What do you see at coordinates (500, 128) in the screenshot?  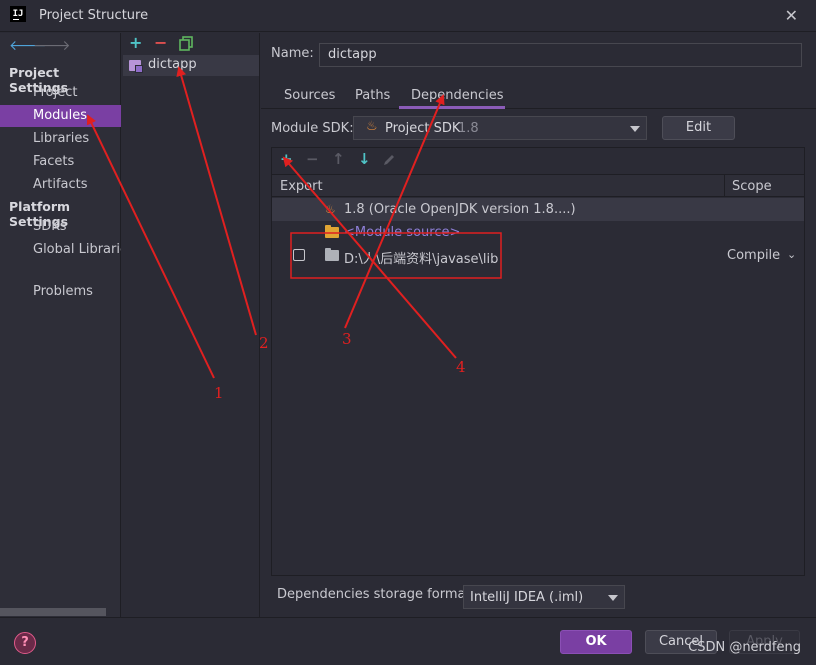 I see `module-sdk-dropdown: ♨ Project SDK 1.8` at bounding box center [500, 128].